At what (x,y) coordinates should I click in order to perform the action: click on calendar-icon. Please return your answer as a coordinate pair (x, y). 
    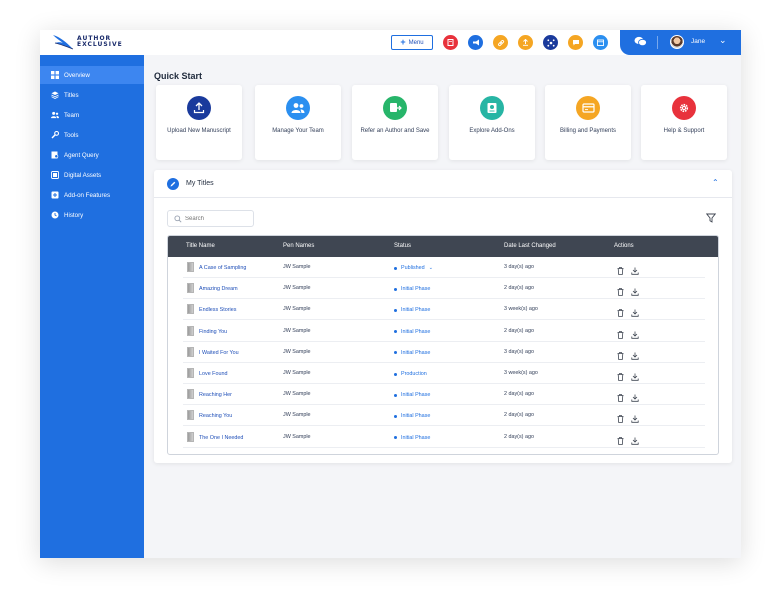
    Looking at the image, I should click on (600, 42).